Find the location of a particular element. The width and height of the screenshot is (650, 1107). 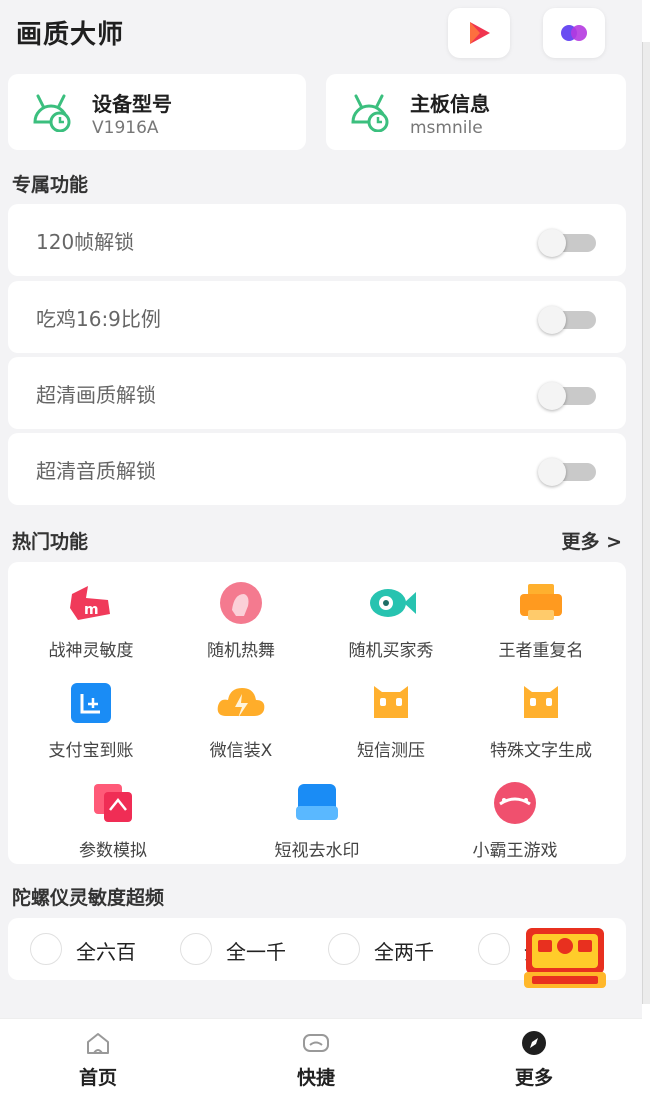

link-icon is located at coordinates (574, 33).